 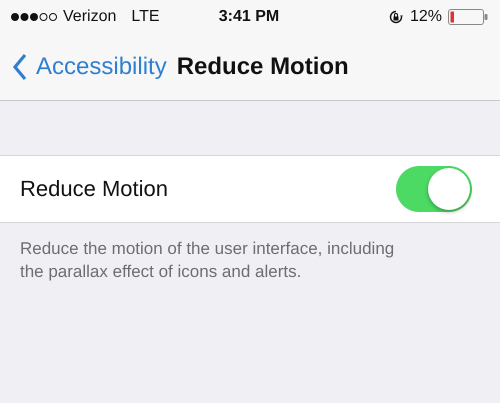 I want to click on signal-icon, so click(x=34, y=17).